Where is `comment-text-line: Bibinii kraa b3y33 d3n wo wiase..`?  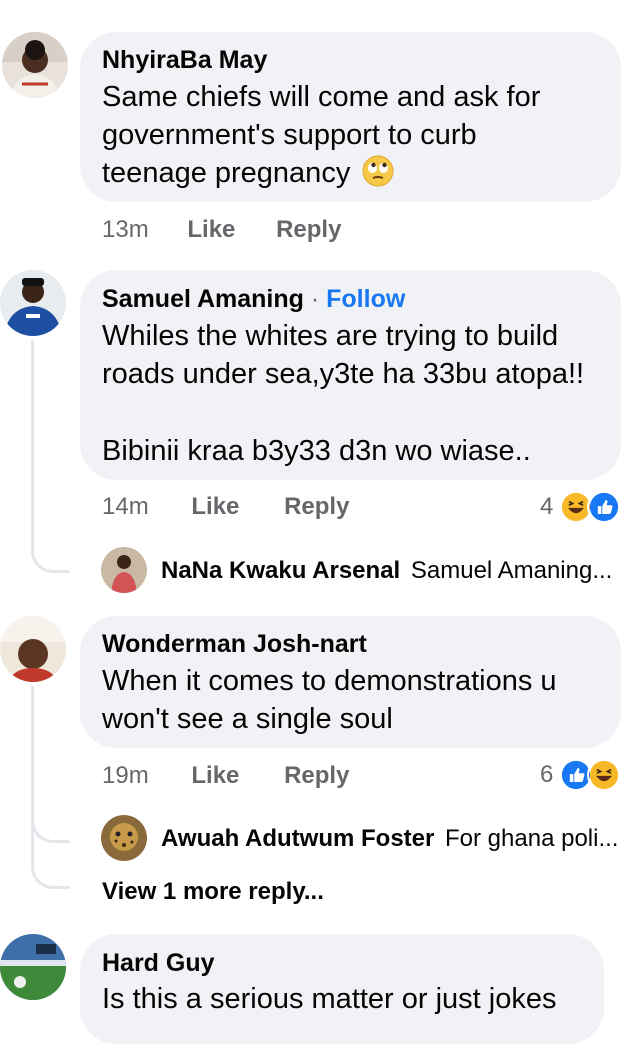 comment-text-line: Bibinii kraa b3y33 d3n wo wiase.. is located at coordinates (316, 451).